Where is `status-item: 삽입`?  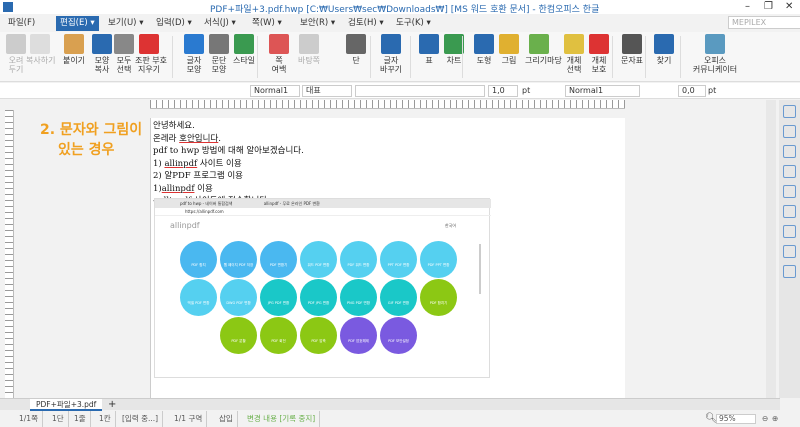
status-item: 삽입 is located at coordinates (226, 419).